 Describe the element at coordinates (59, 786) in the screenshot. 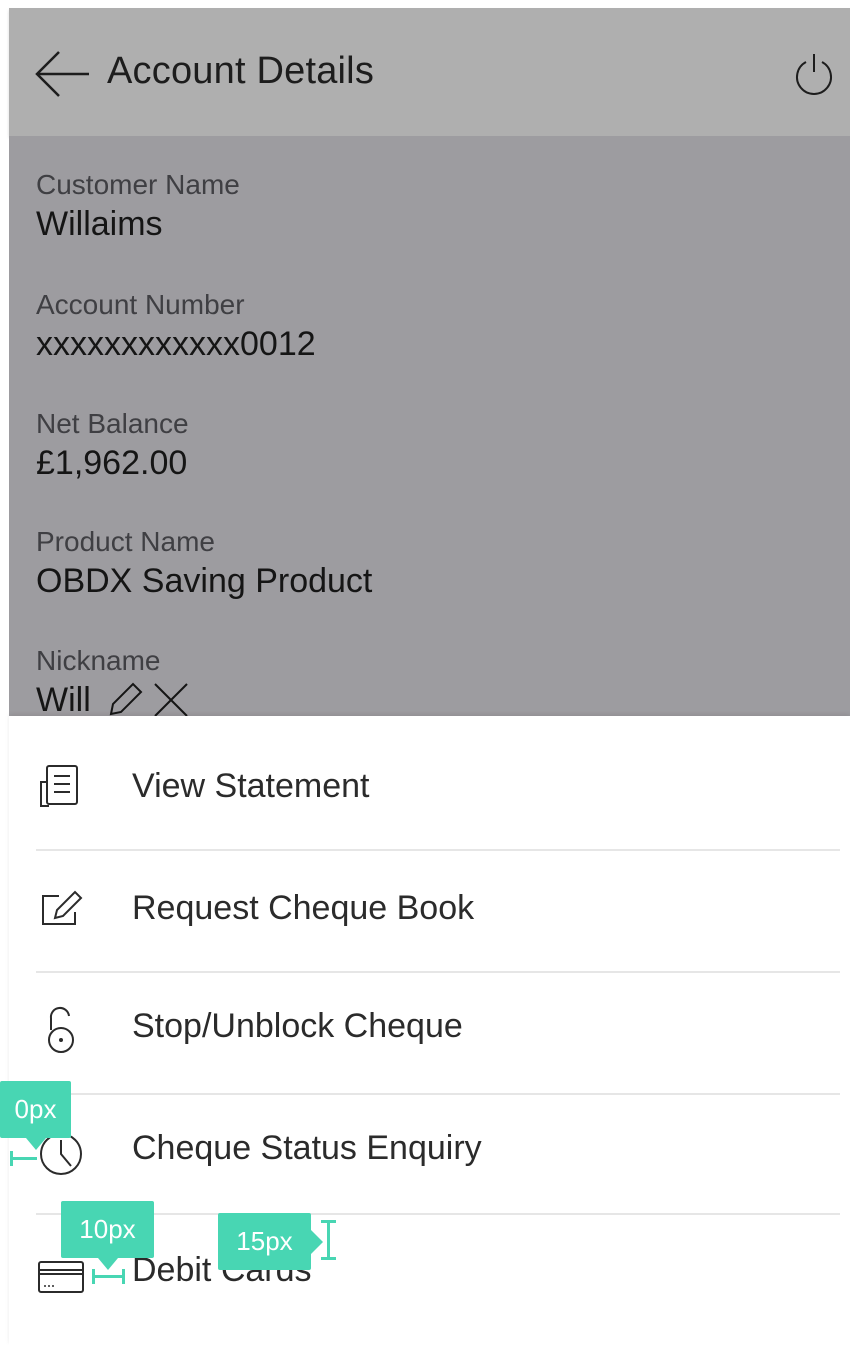

I see `statement-icon` at that location.